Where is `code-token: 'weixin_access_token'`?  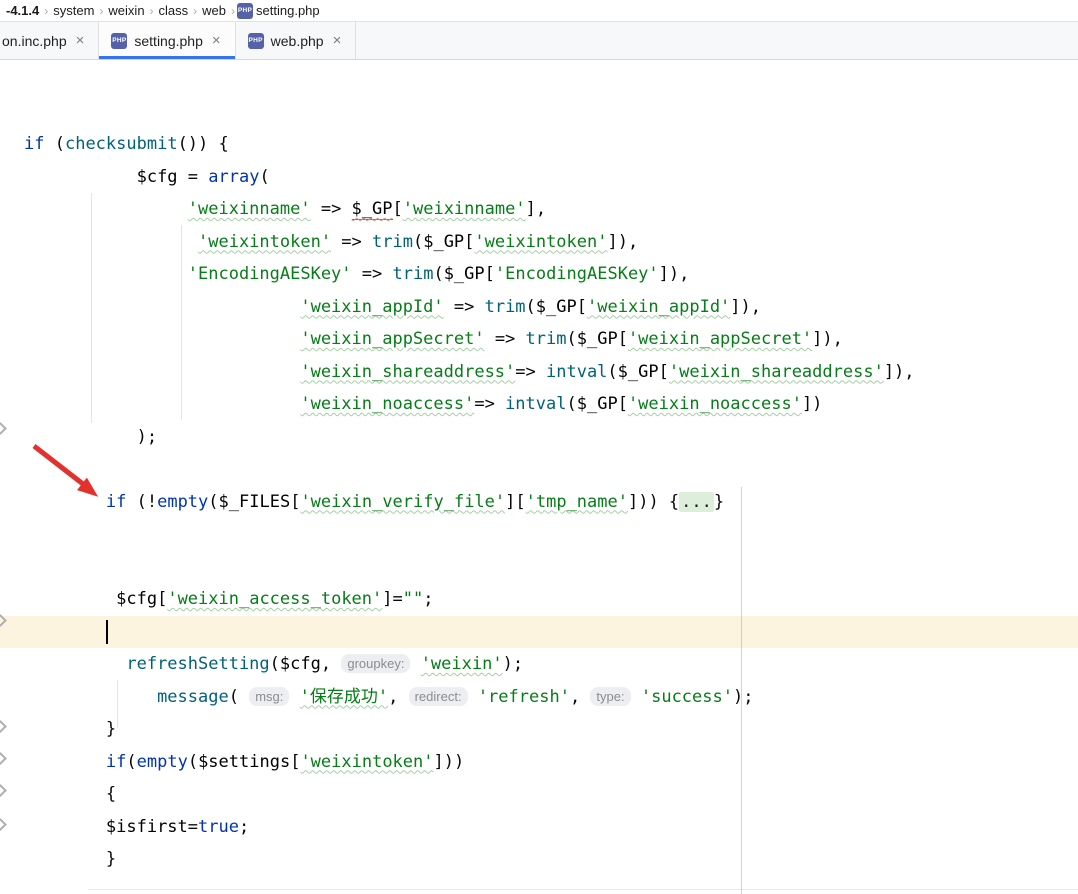 code-token: 'weixin_access_token' is located at coordinates (275, 599).